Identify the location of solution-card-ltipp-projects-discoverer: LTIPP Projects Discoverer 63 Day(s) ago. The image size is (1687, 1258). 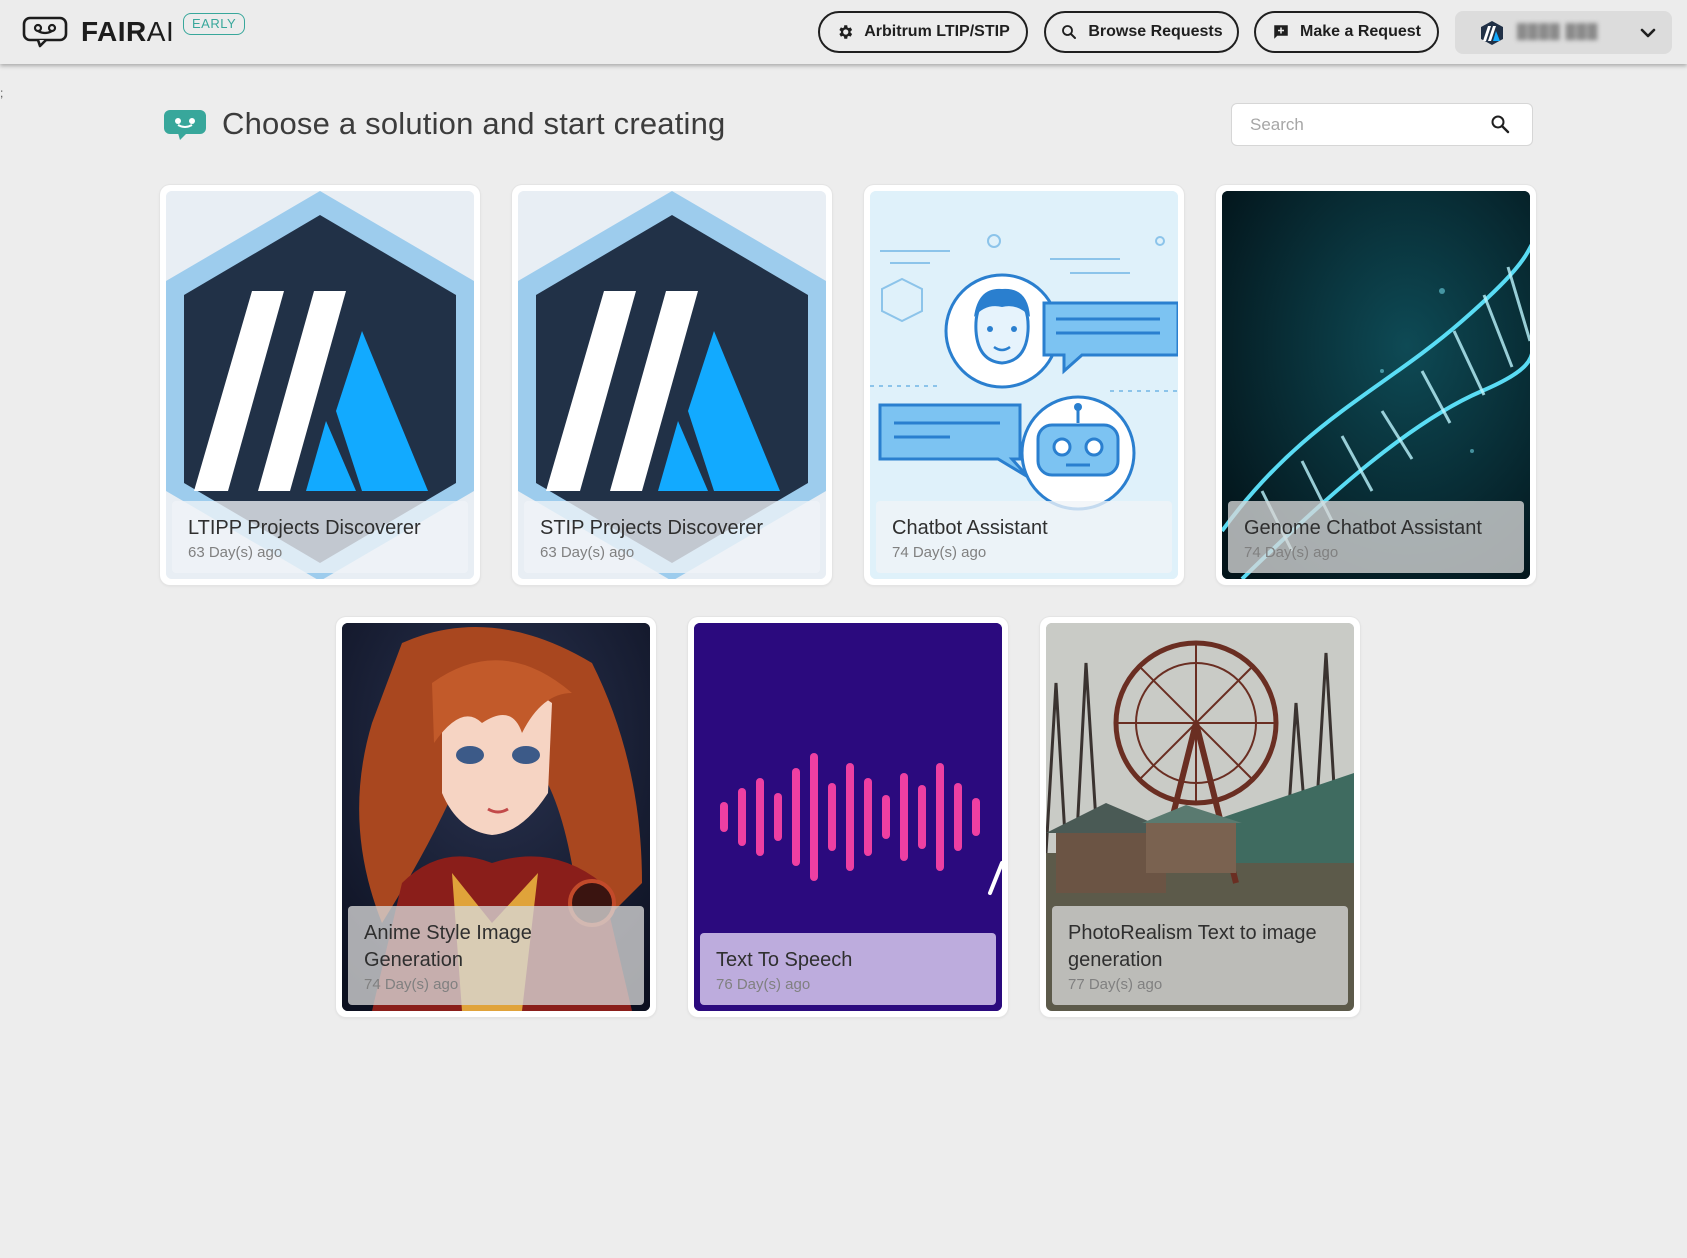
(320, 385).